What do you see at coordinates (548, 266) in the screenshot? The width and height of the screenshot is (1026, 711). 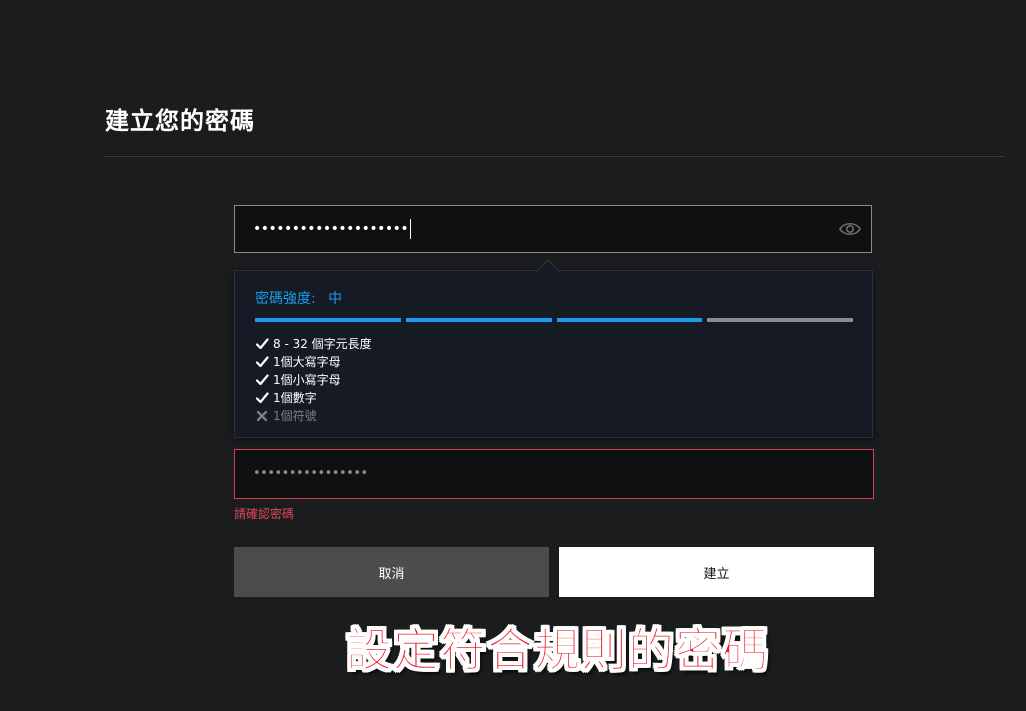 I see `popover-arrow` at bounding box center [548, 266].